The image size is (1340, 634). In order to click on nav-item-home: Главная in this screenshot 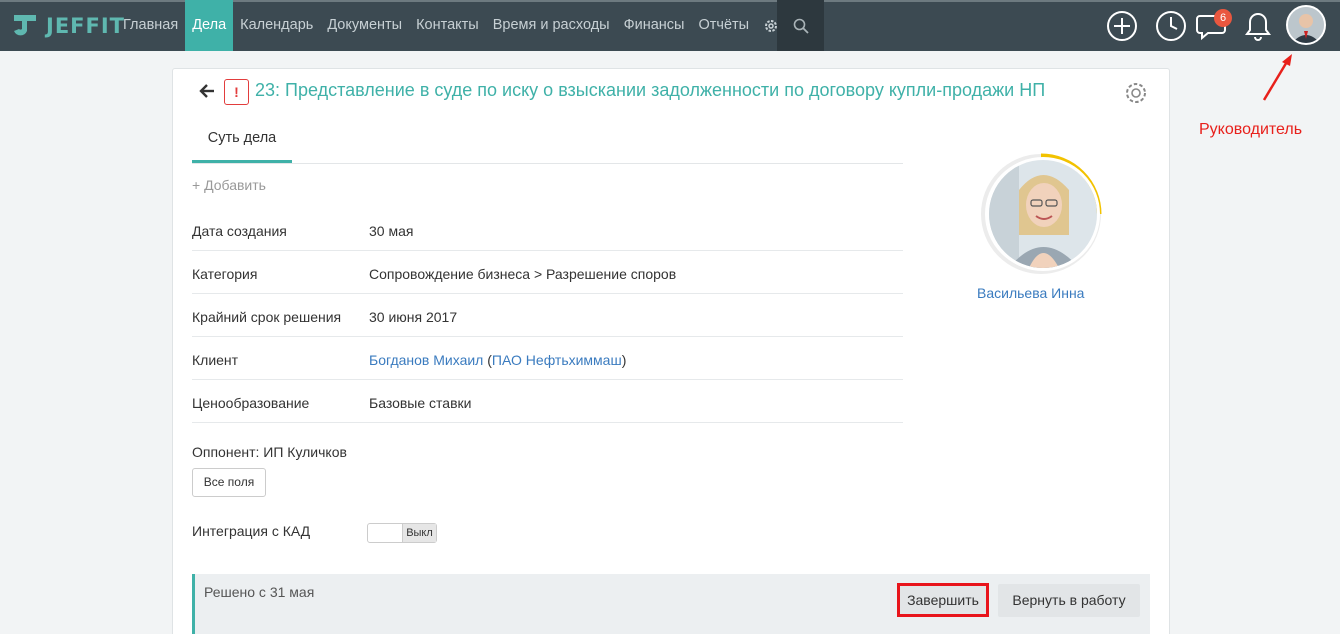, I will do `click(150, 25)`.